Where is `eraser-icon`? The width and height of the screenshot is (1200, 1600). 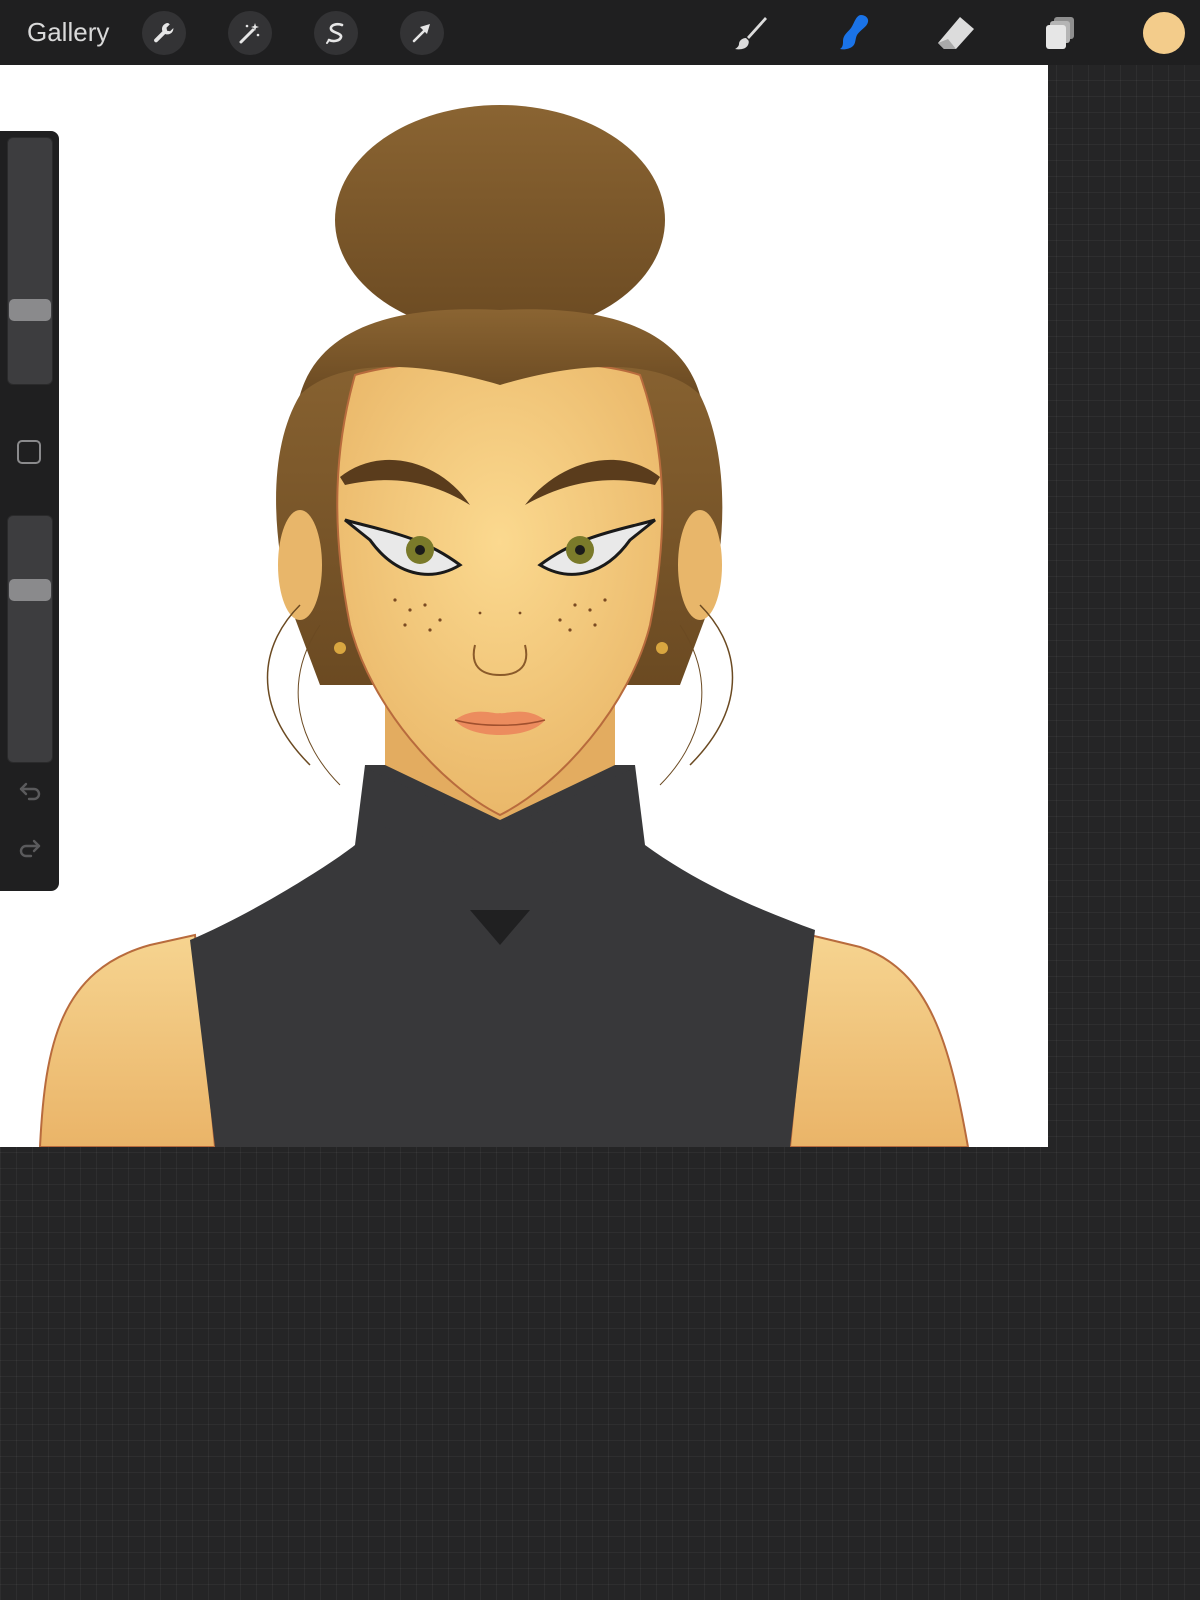 eraser-icon is located at coordinates (956, 33).